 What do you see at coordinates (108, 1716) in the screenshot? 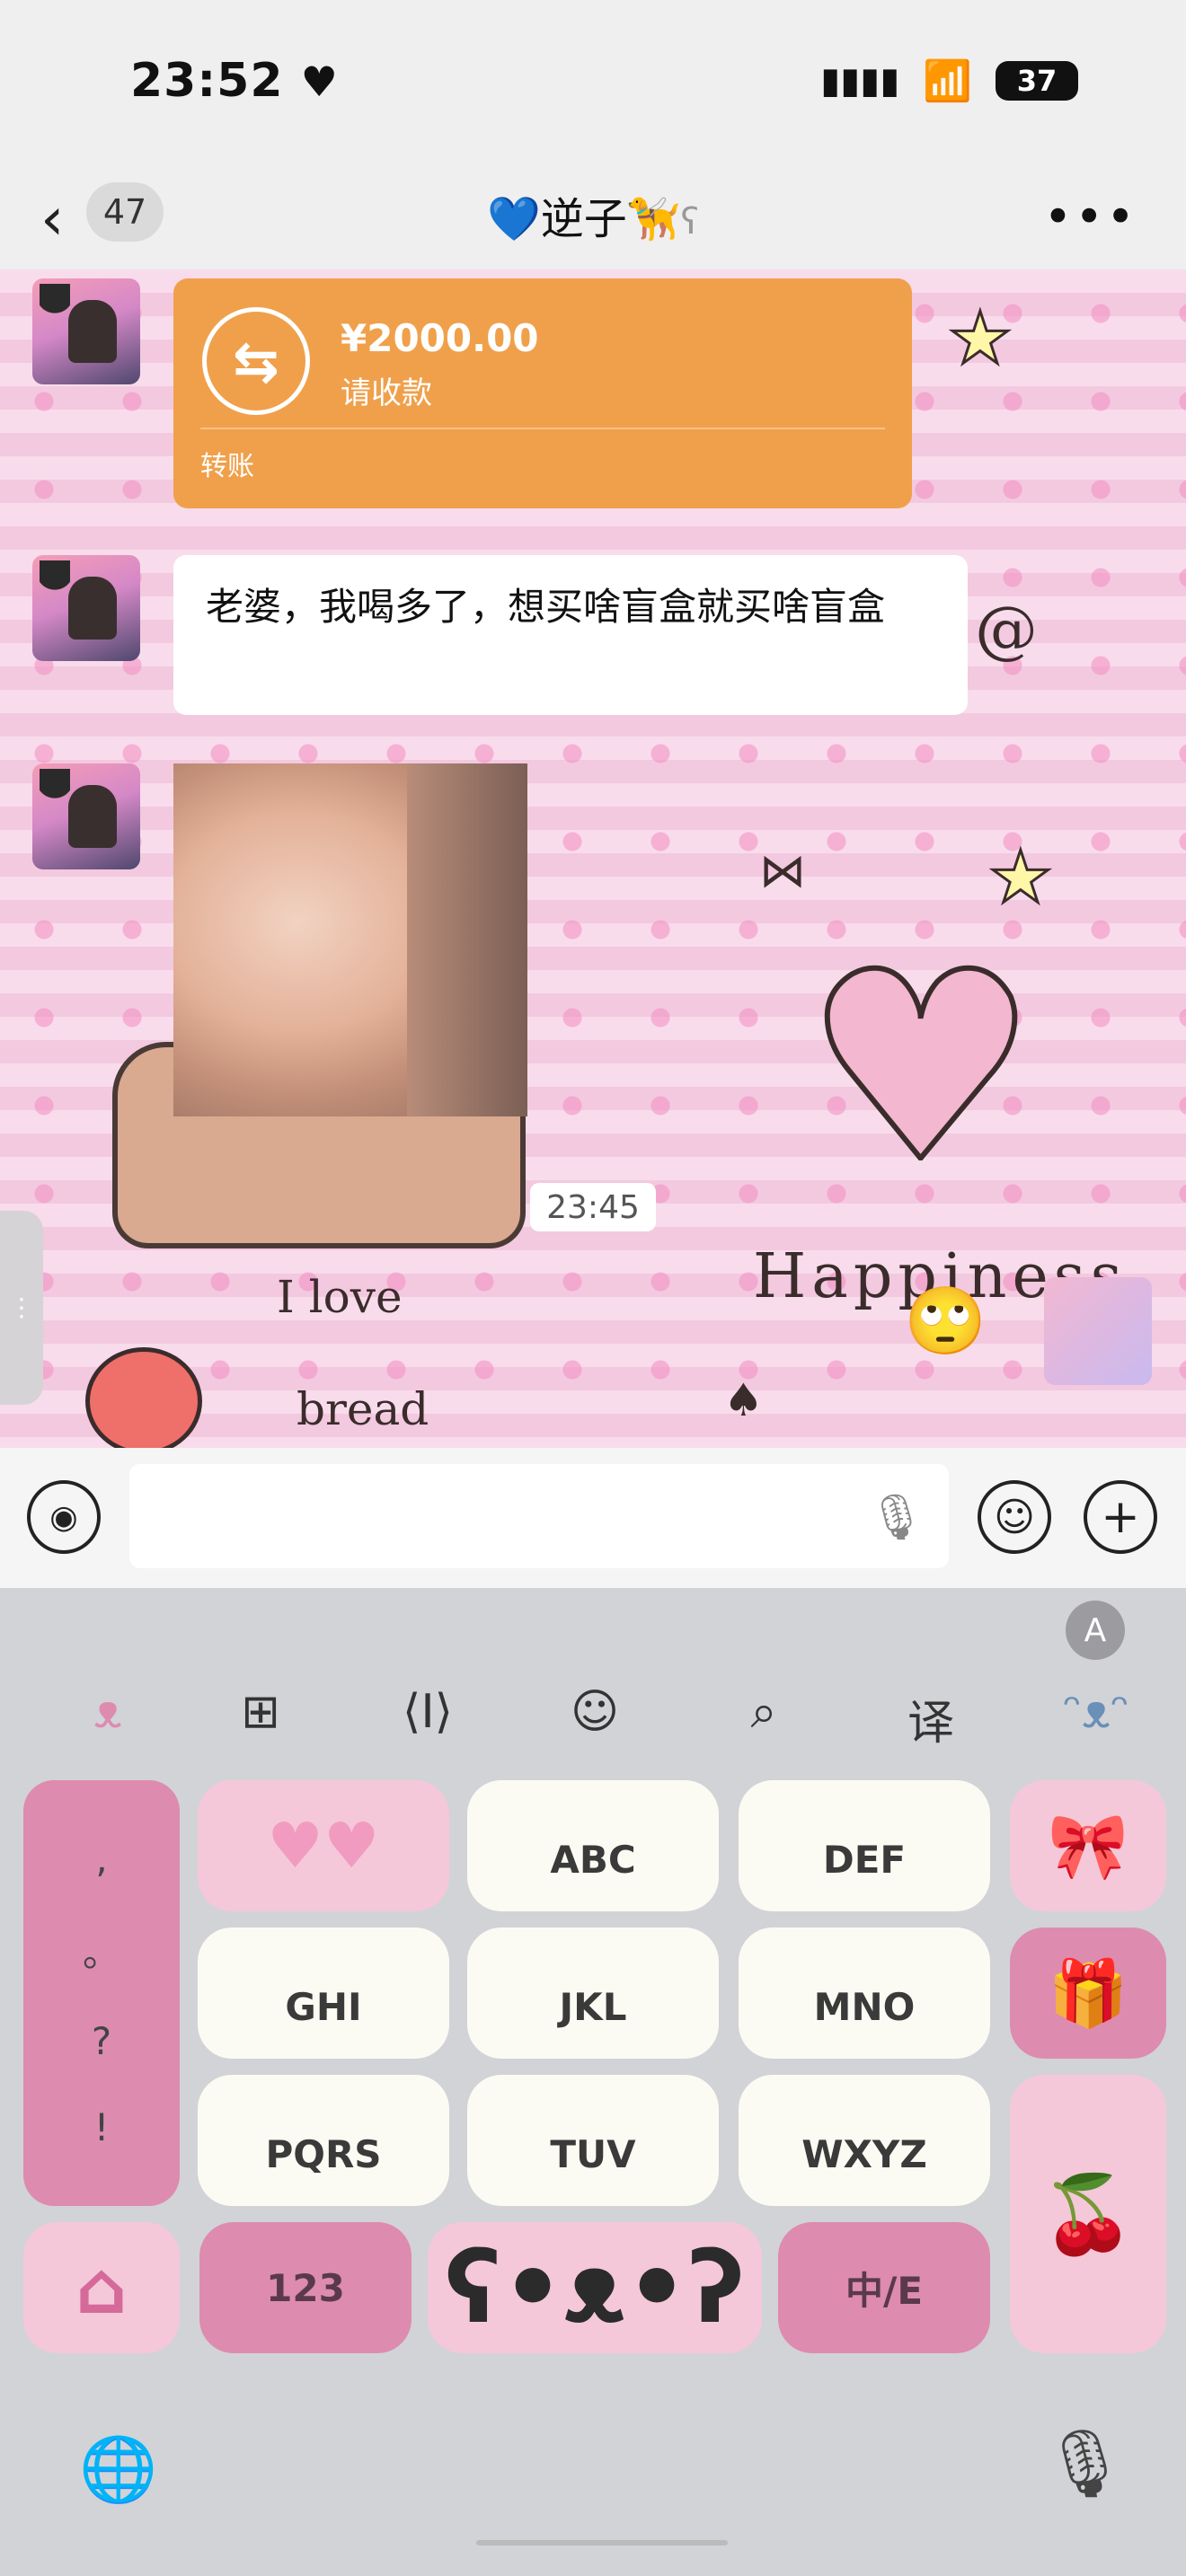
I see `bunny-skin-icon: ᴥ` at bounding box center [108, 1716].